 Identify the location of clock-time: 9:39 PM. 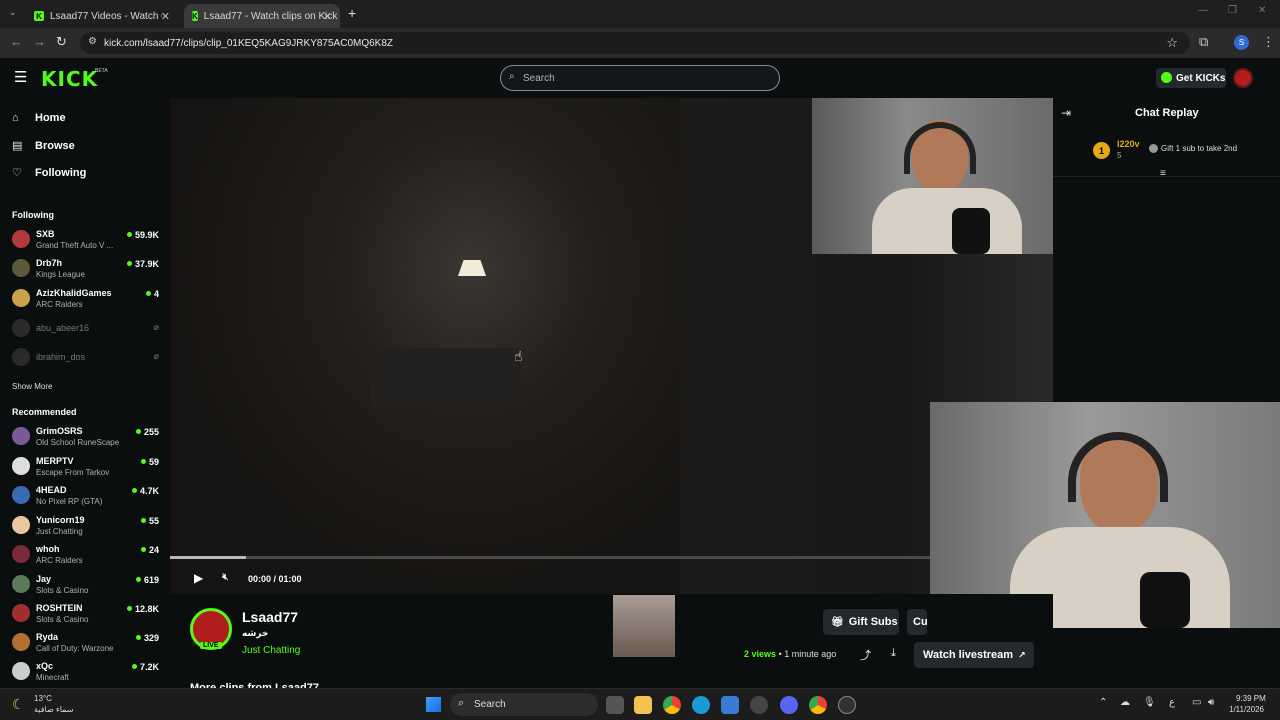
(1251, 698).